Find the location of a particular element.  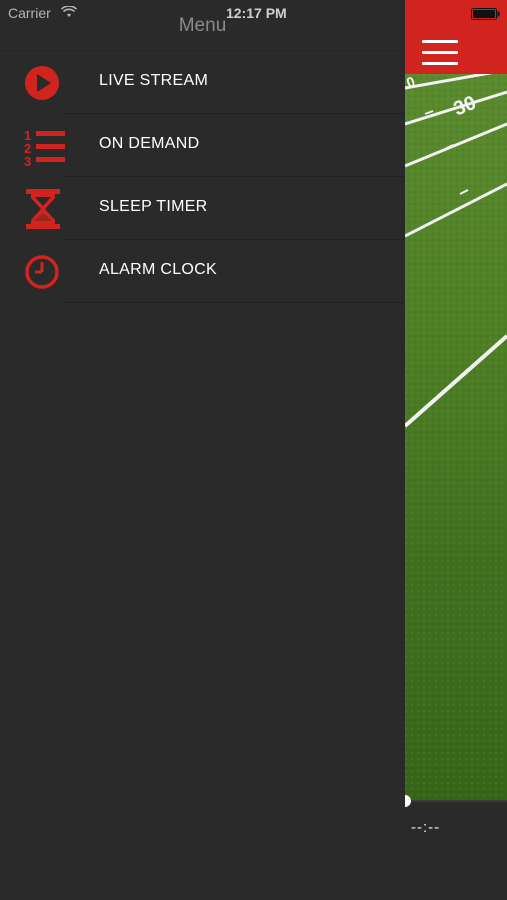

status-bar: Carrier 12:17 PM is located at coordinates (253, 12).